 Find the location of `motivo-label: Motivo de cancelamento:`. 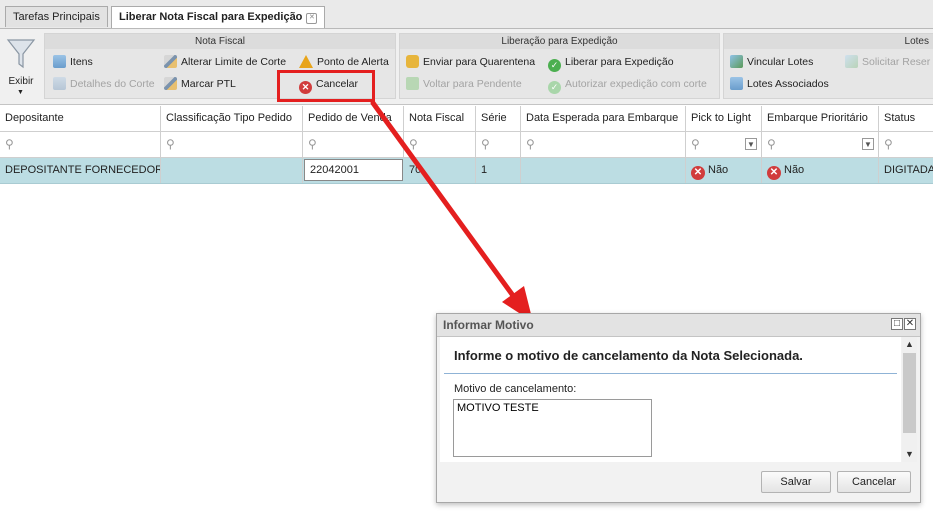

motivo-label: Motivo de cancelamento: is located at coordinates (515, 389).